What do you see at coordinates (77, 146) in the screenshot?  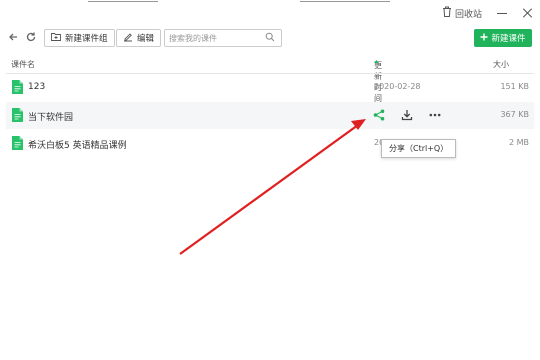 I see `file-name: 希沃白板5 英语精品课例` at bounding box center [77, 146].